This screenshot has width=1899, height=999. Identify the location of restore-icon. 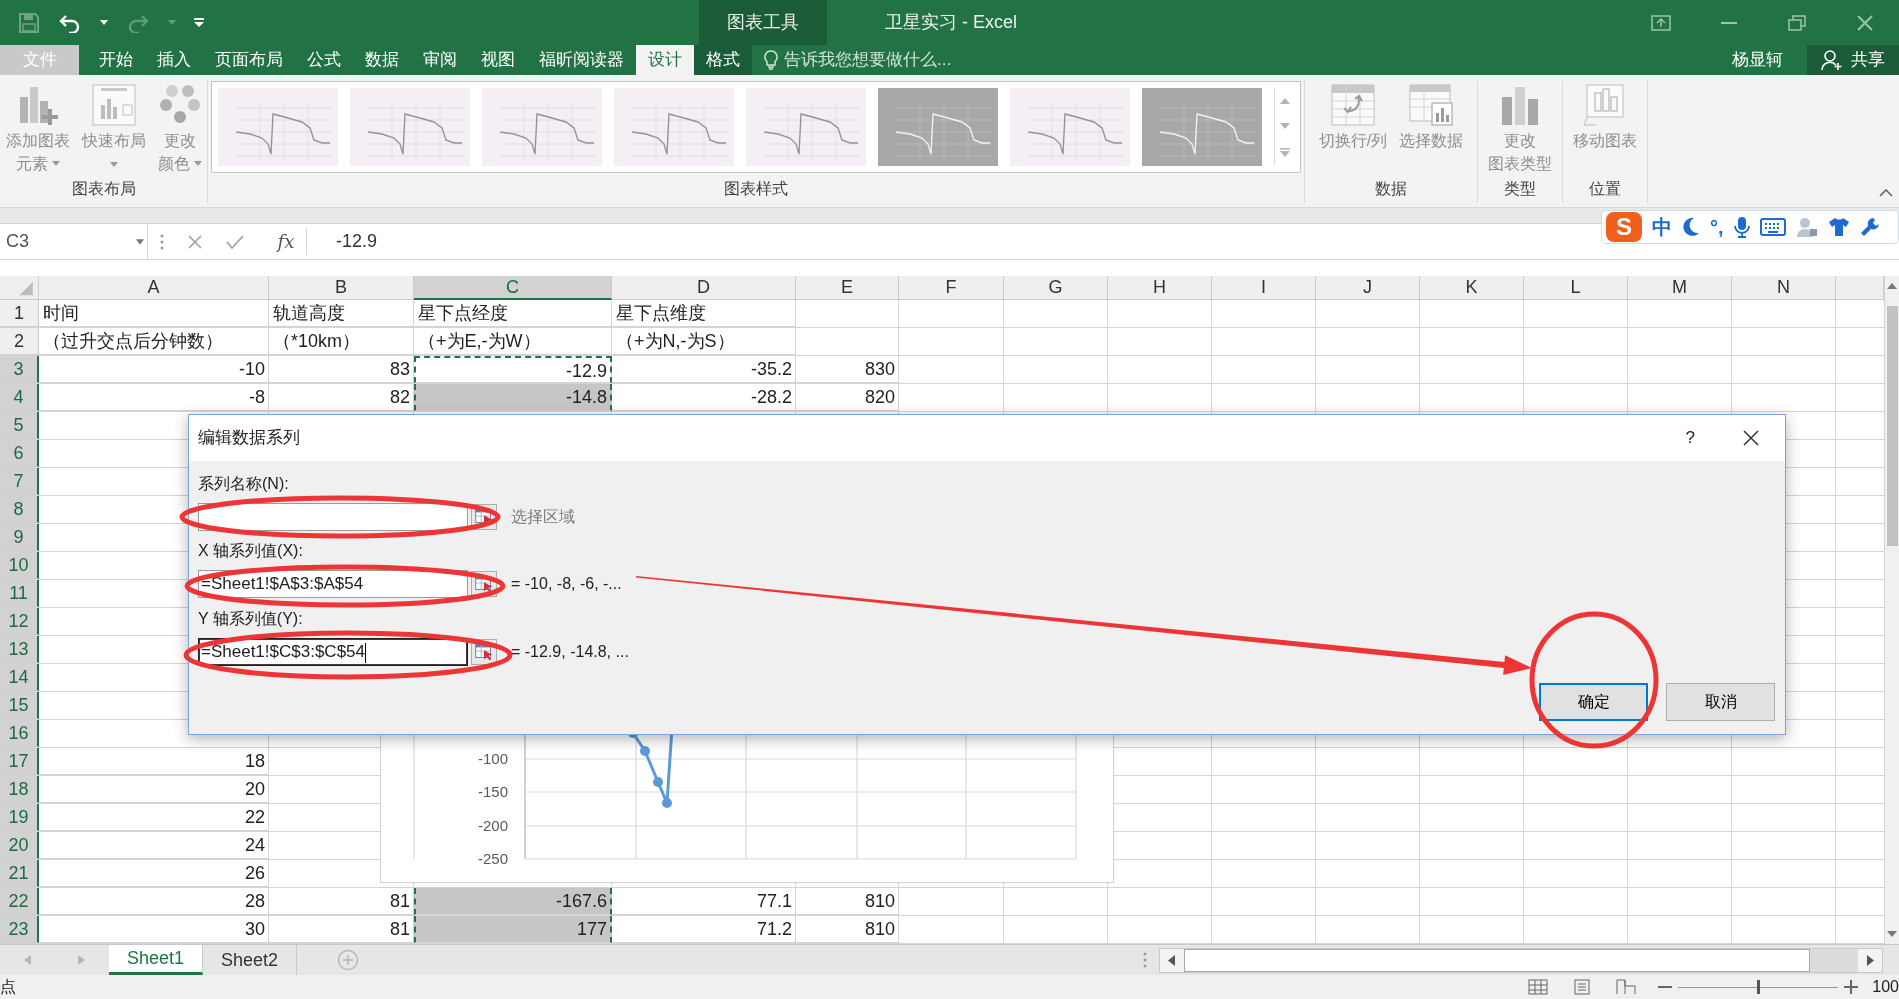
(1797, 22).